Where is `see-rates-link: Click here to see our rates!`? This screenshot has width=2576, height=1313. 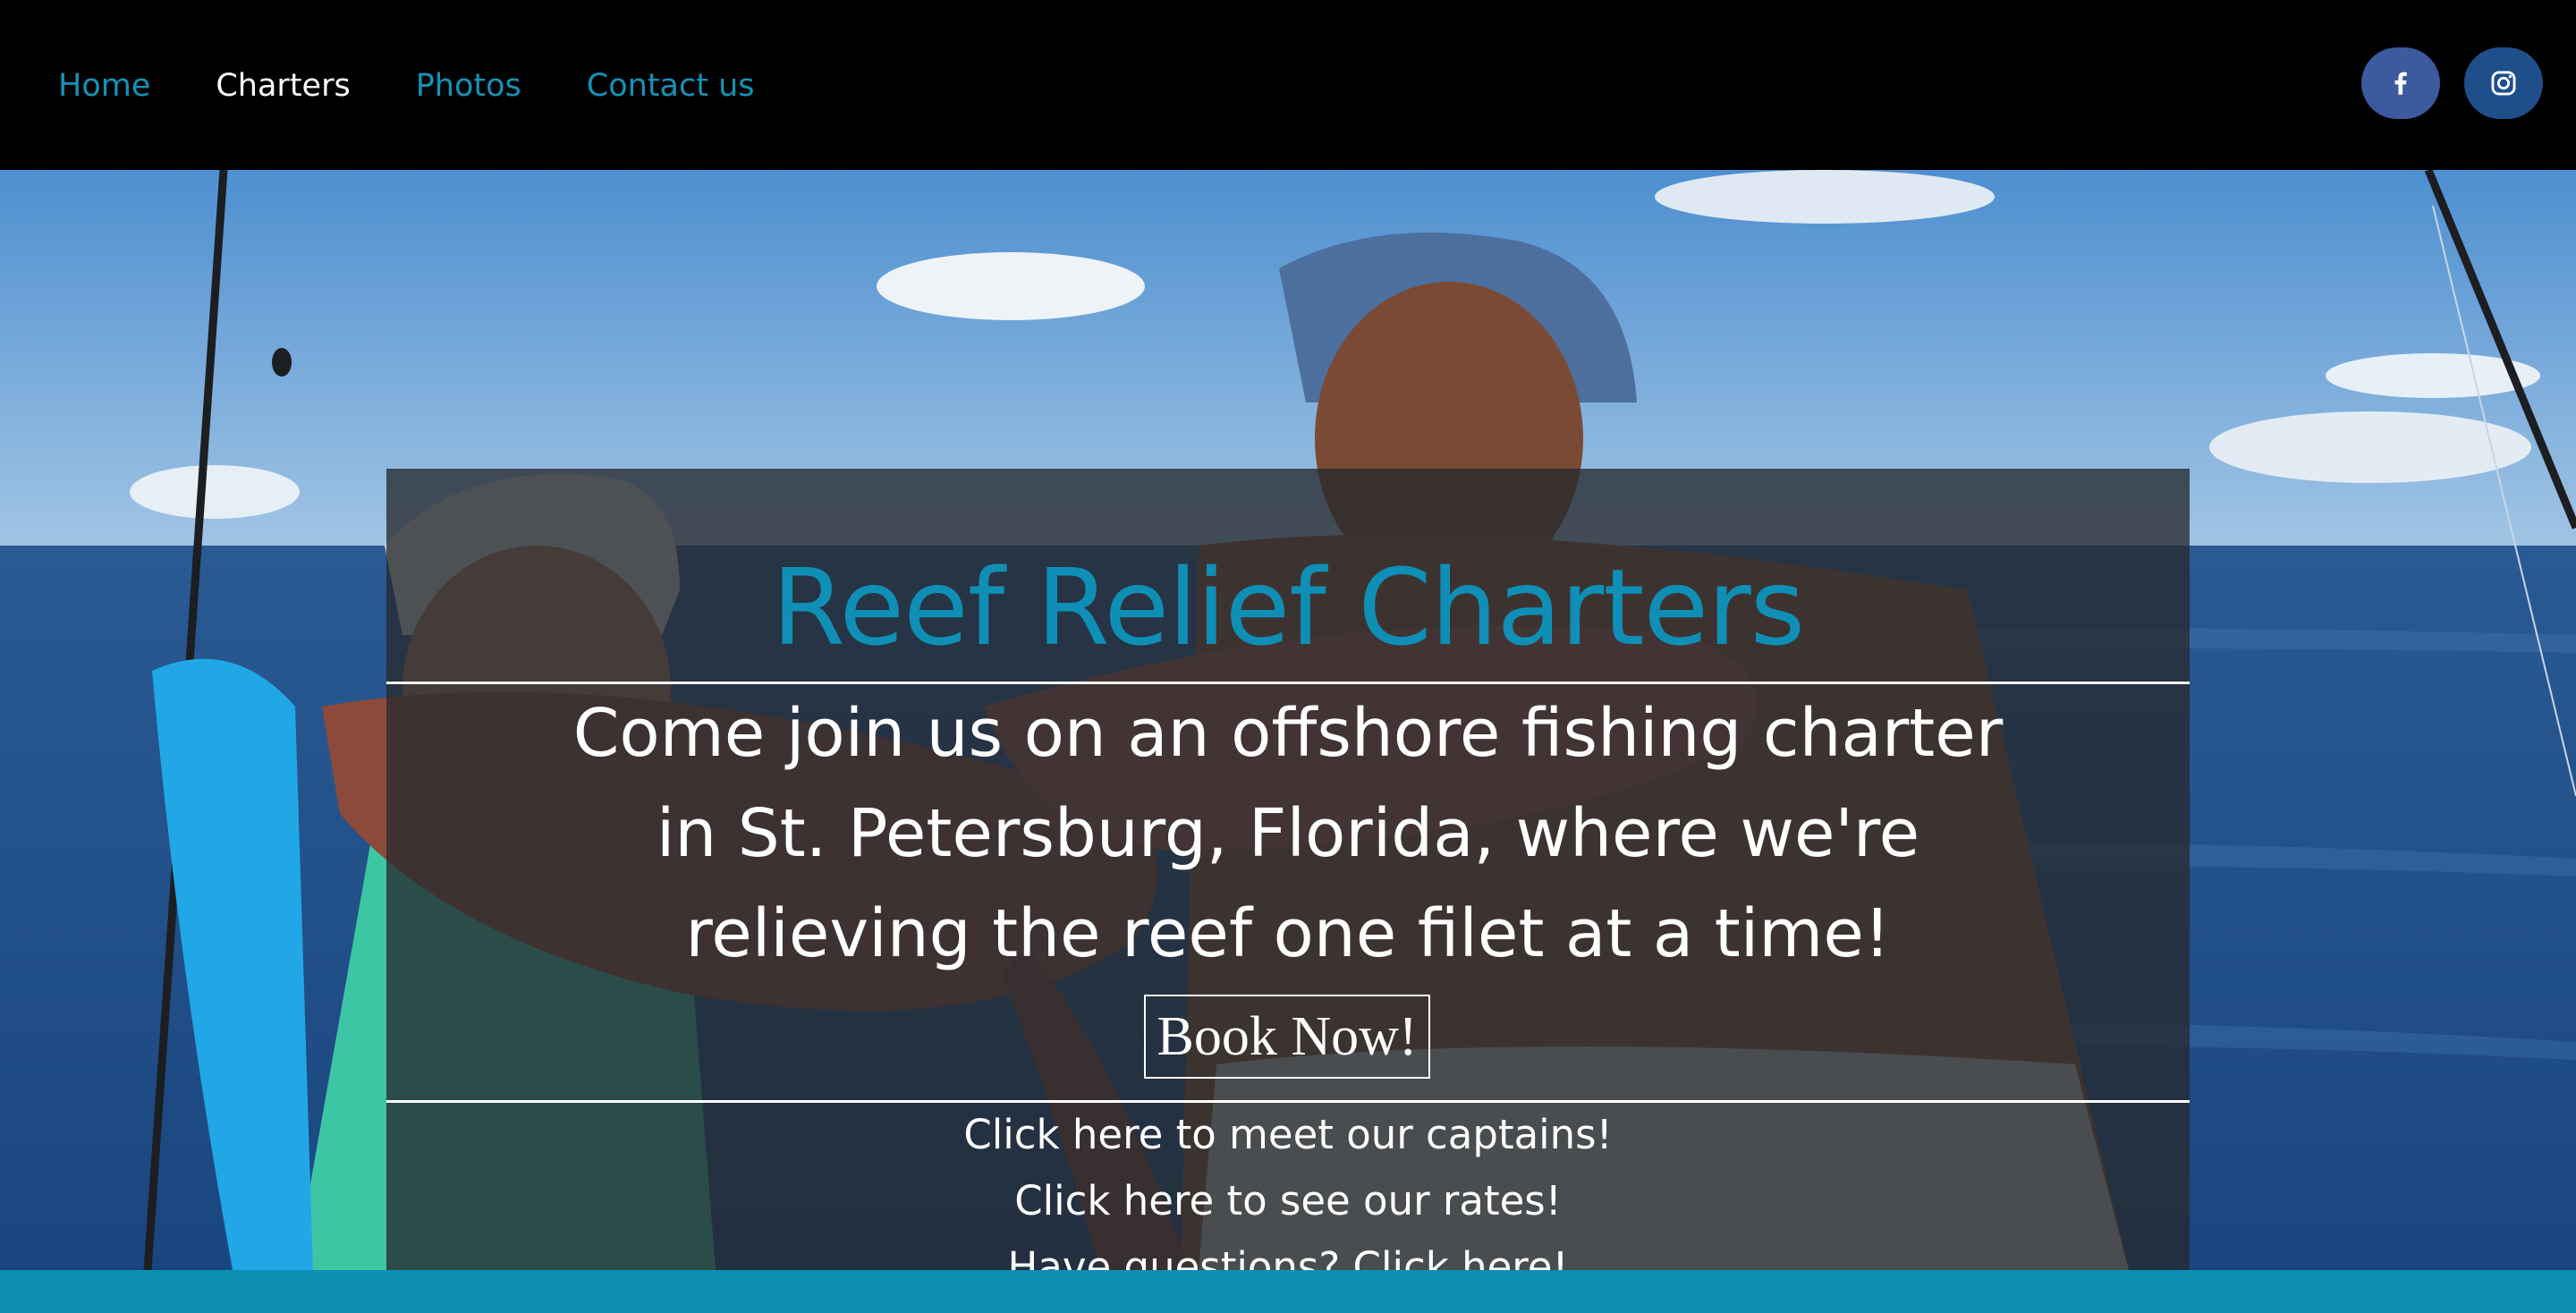
see-rates-link: Click here to see our rates! is located at coordinates (1288, 1201).